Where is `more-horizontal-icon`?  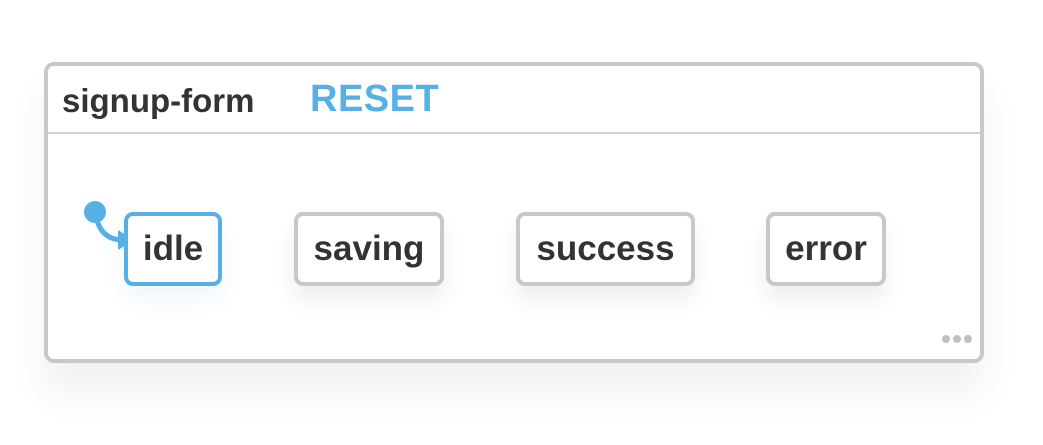 more-horizontal-icon is located at coordinates (957, 339).